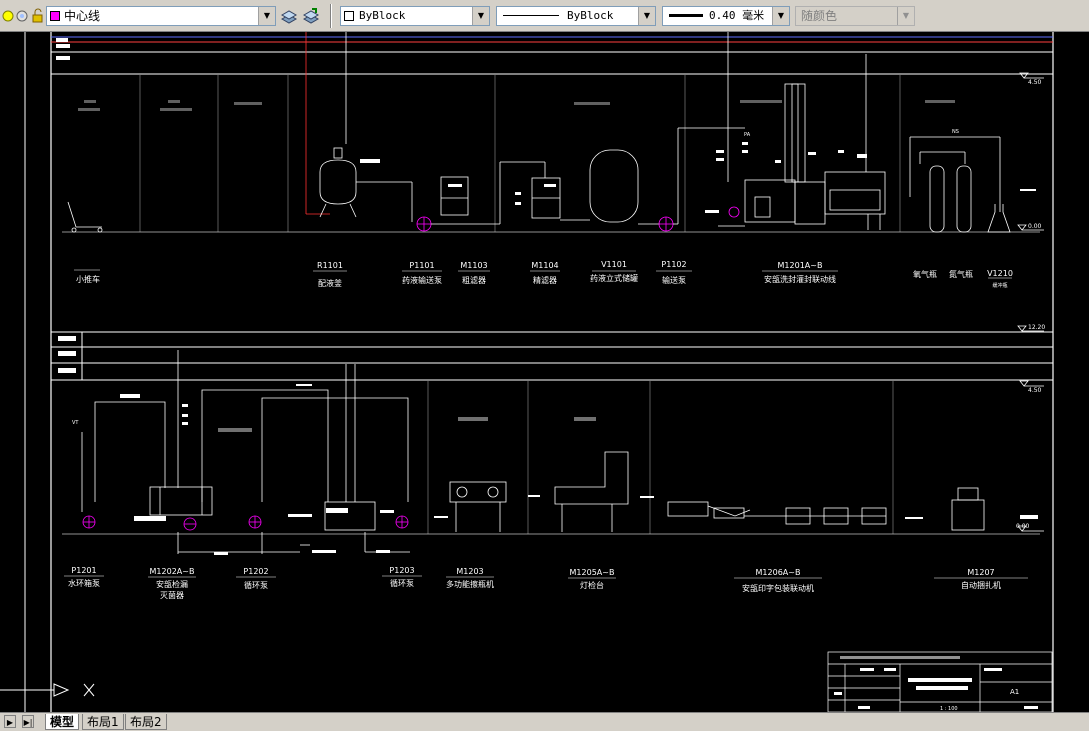 The image size is (1089, 731). Describe the element at coordinates (1023, 526) in the screenshot. I see `elevation-bottom-2: 0.00` at that location.